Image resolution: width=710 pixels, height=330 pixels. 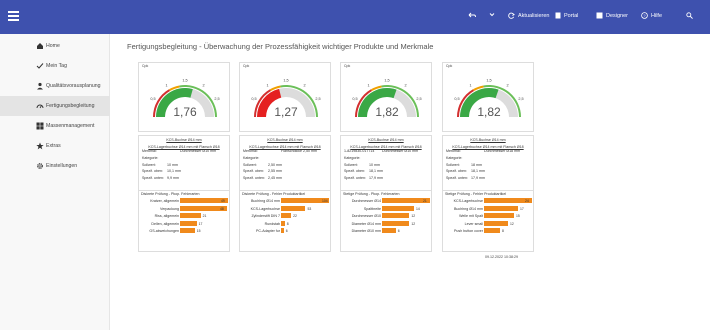 What do you see at coordinates (165, 223) in the screenshot?
I see `bar-label: Dellen, allgemein` at bounding box center [165, 223].